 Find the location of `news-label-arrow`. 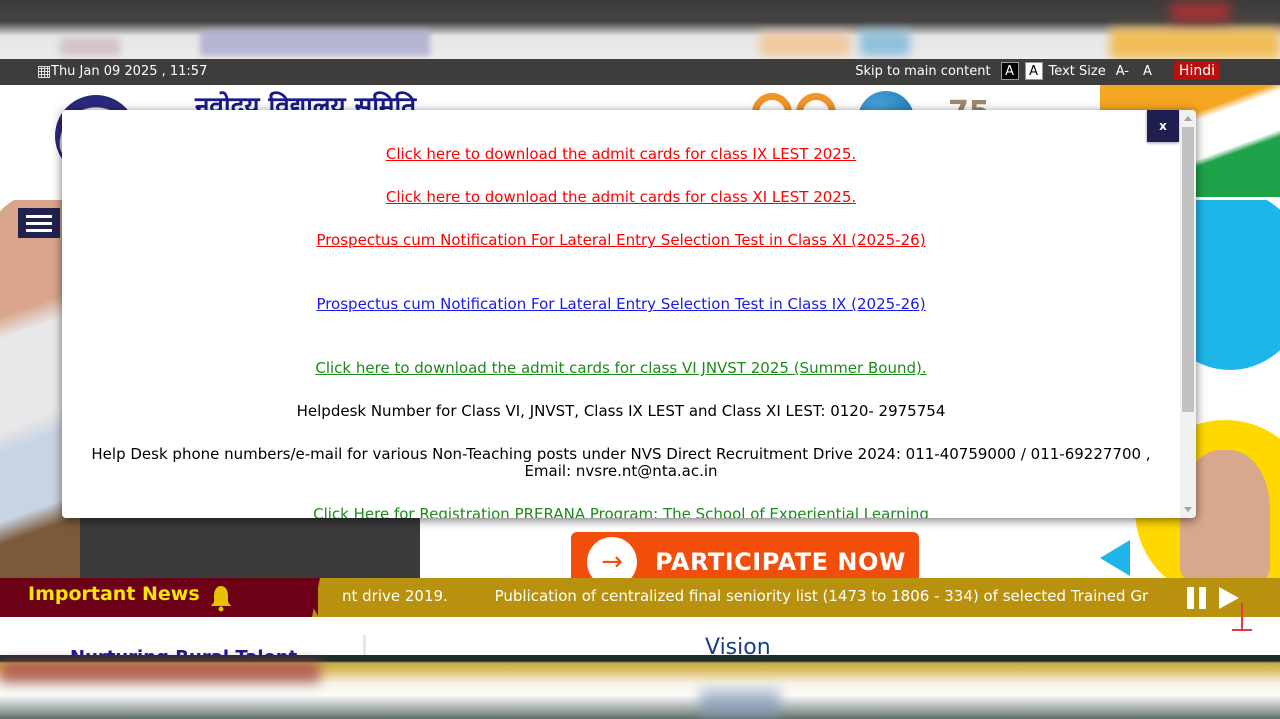

news-label-arrow is located at coordinates (313, 597).